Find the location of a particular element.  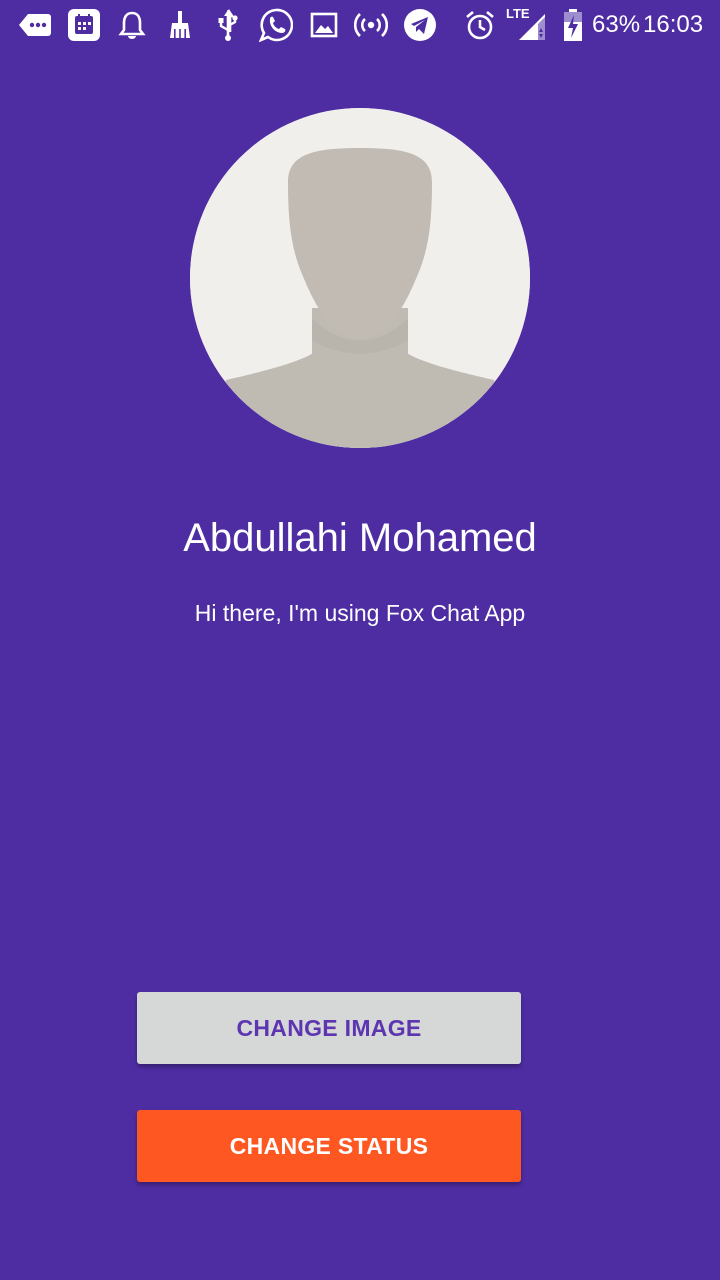

clock: 16:03 is located at coordinates (673, 24).